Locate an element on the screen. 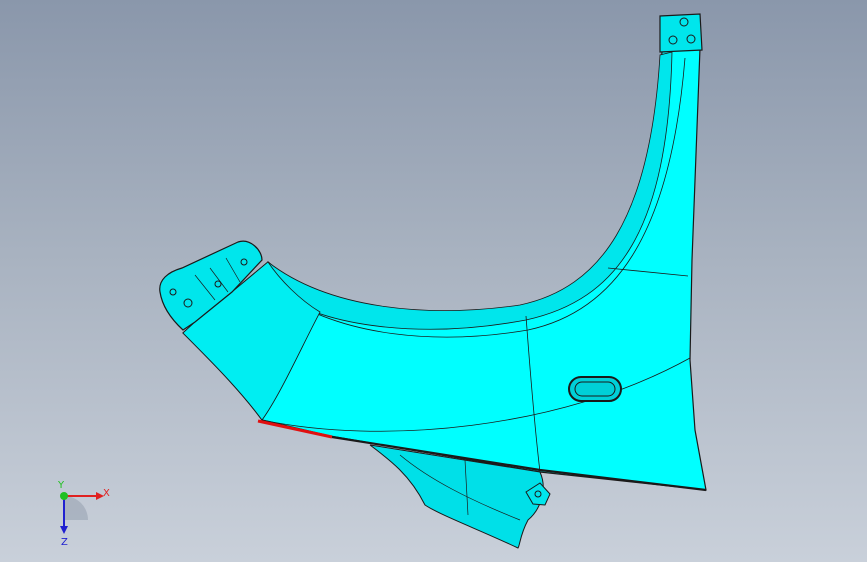 This screenshot has width=867, height=562. z-arrow-icon is located at coordinates (64, 530).